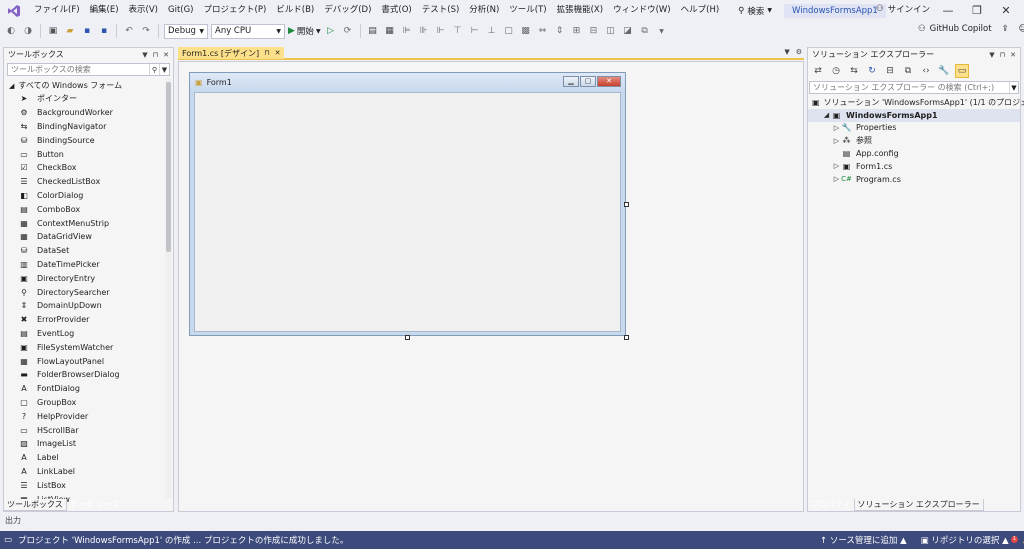 This screenshot has width=1024, height=549. Describe the element at coordinates (509, 31) in the screenshot. I see `same-size-icon: ▢` at that location.